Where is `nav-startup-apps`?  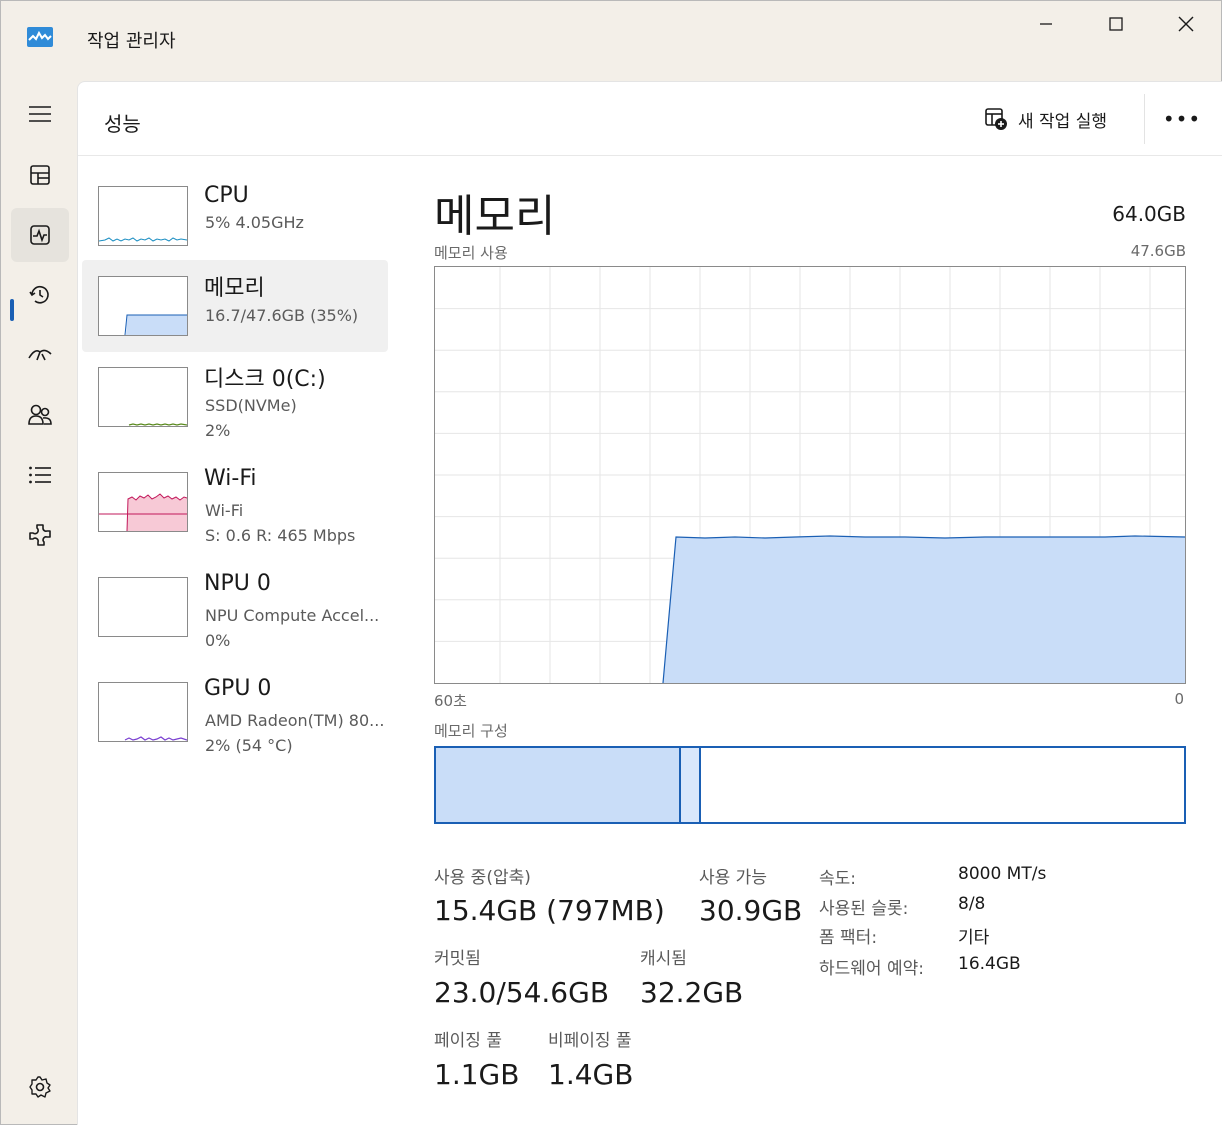
nav-startup-apps is located at coordinates (40, 355).